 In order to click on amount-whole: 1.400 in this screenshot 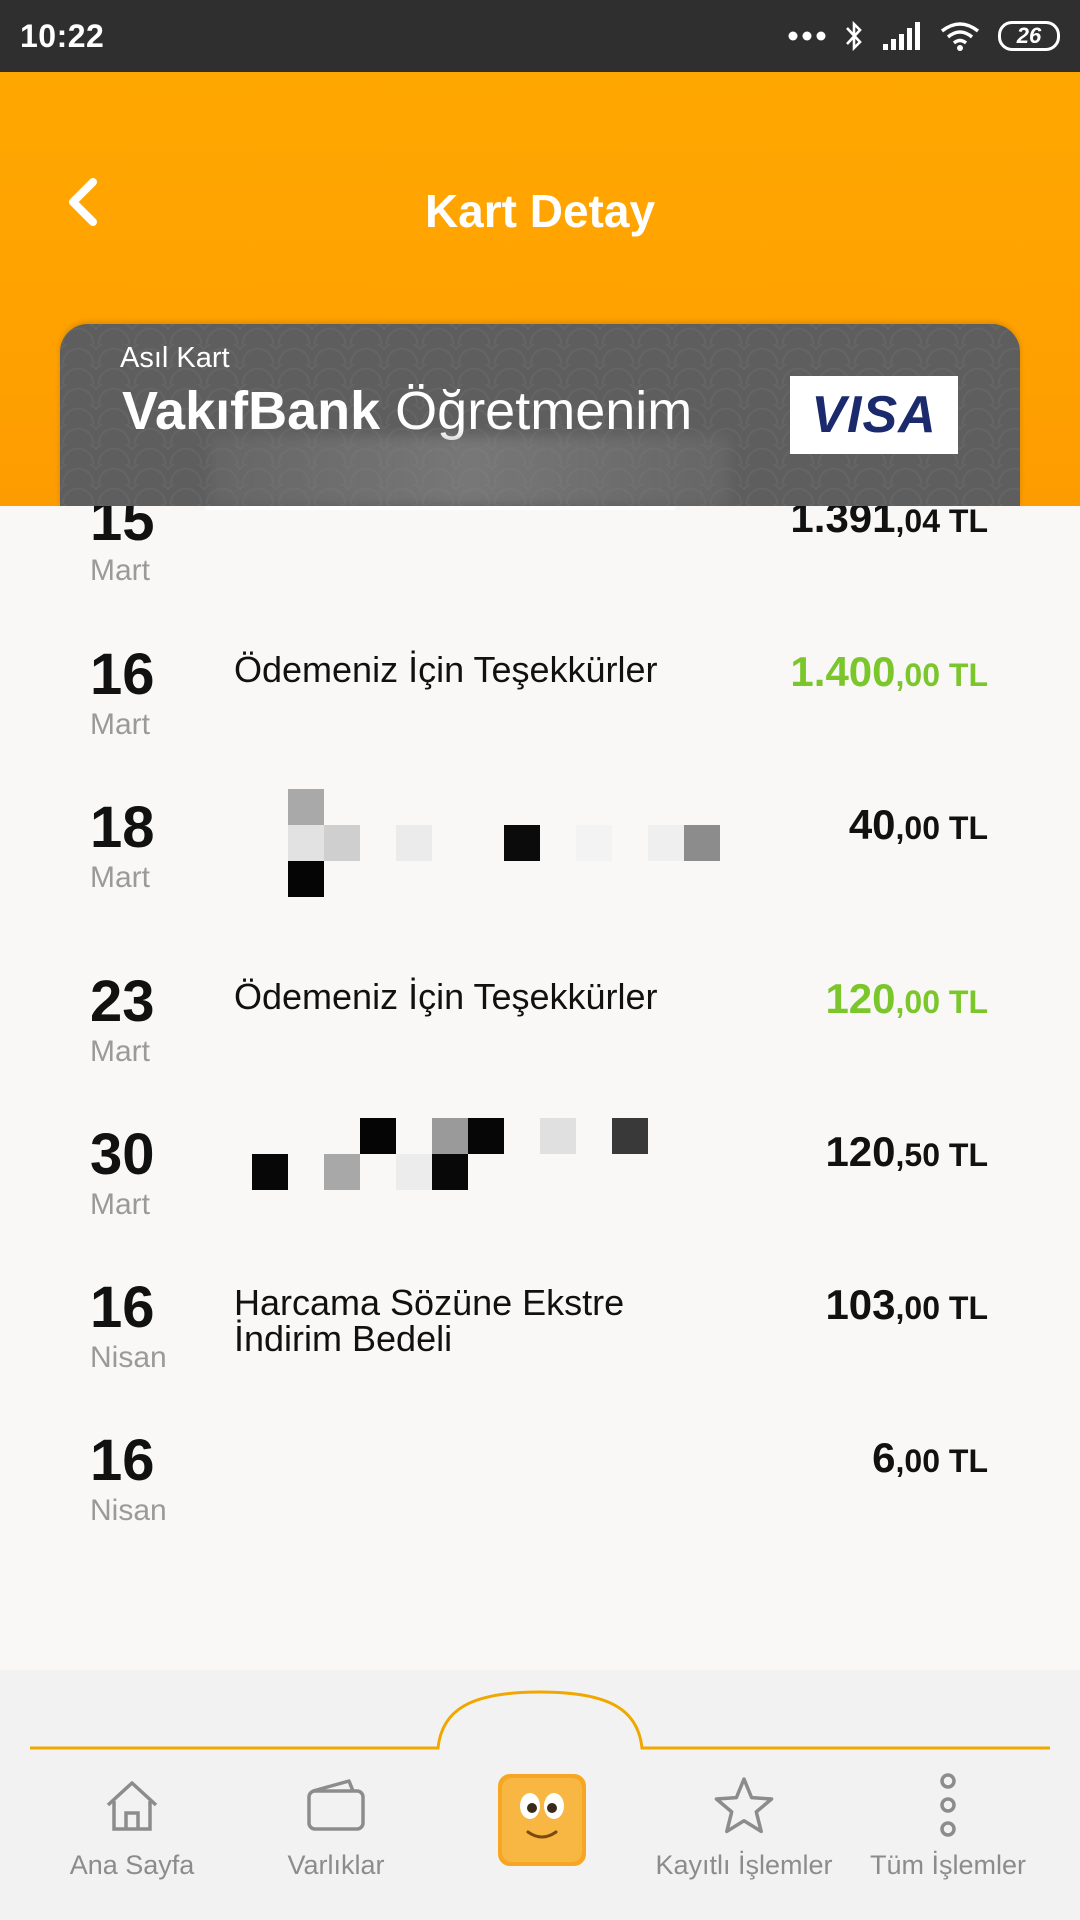, I will do `click(843, 671)`.